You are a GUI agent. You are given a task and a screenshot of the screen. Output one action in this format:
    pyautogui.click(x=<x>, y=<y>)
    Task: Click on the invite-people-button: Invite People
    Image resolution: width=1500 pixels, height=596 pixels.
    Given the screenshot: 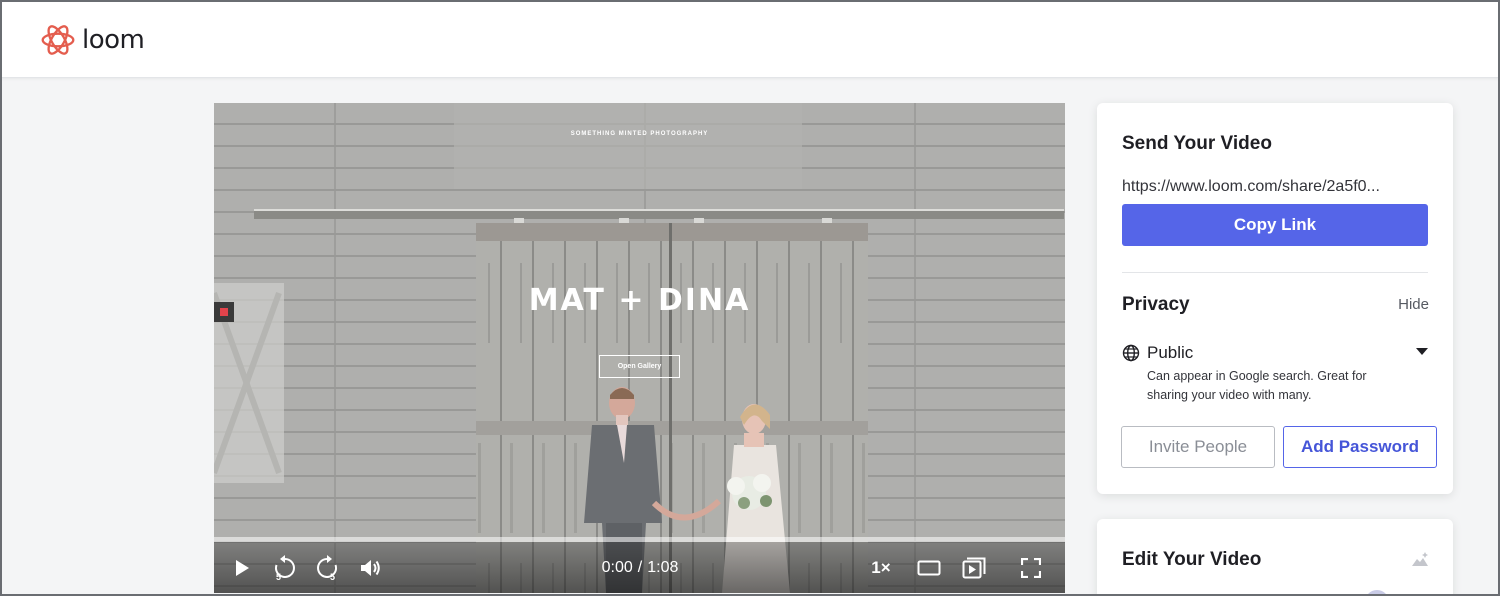 What is the action you would take?
    pyautogui.click(x=1198, y=447)
    